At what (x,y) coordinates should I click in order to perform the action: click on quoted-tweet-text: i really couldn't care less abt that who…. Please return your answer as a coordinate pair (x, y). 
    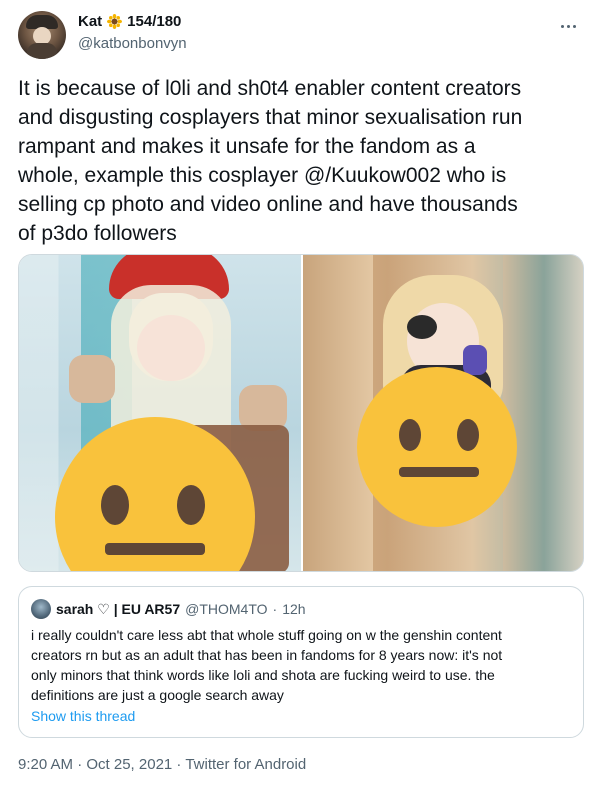
    Looking at the image, I should click on (267, 665).